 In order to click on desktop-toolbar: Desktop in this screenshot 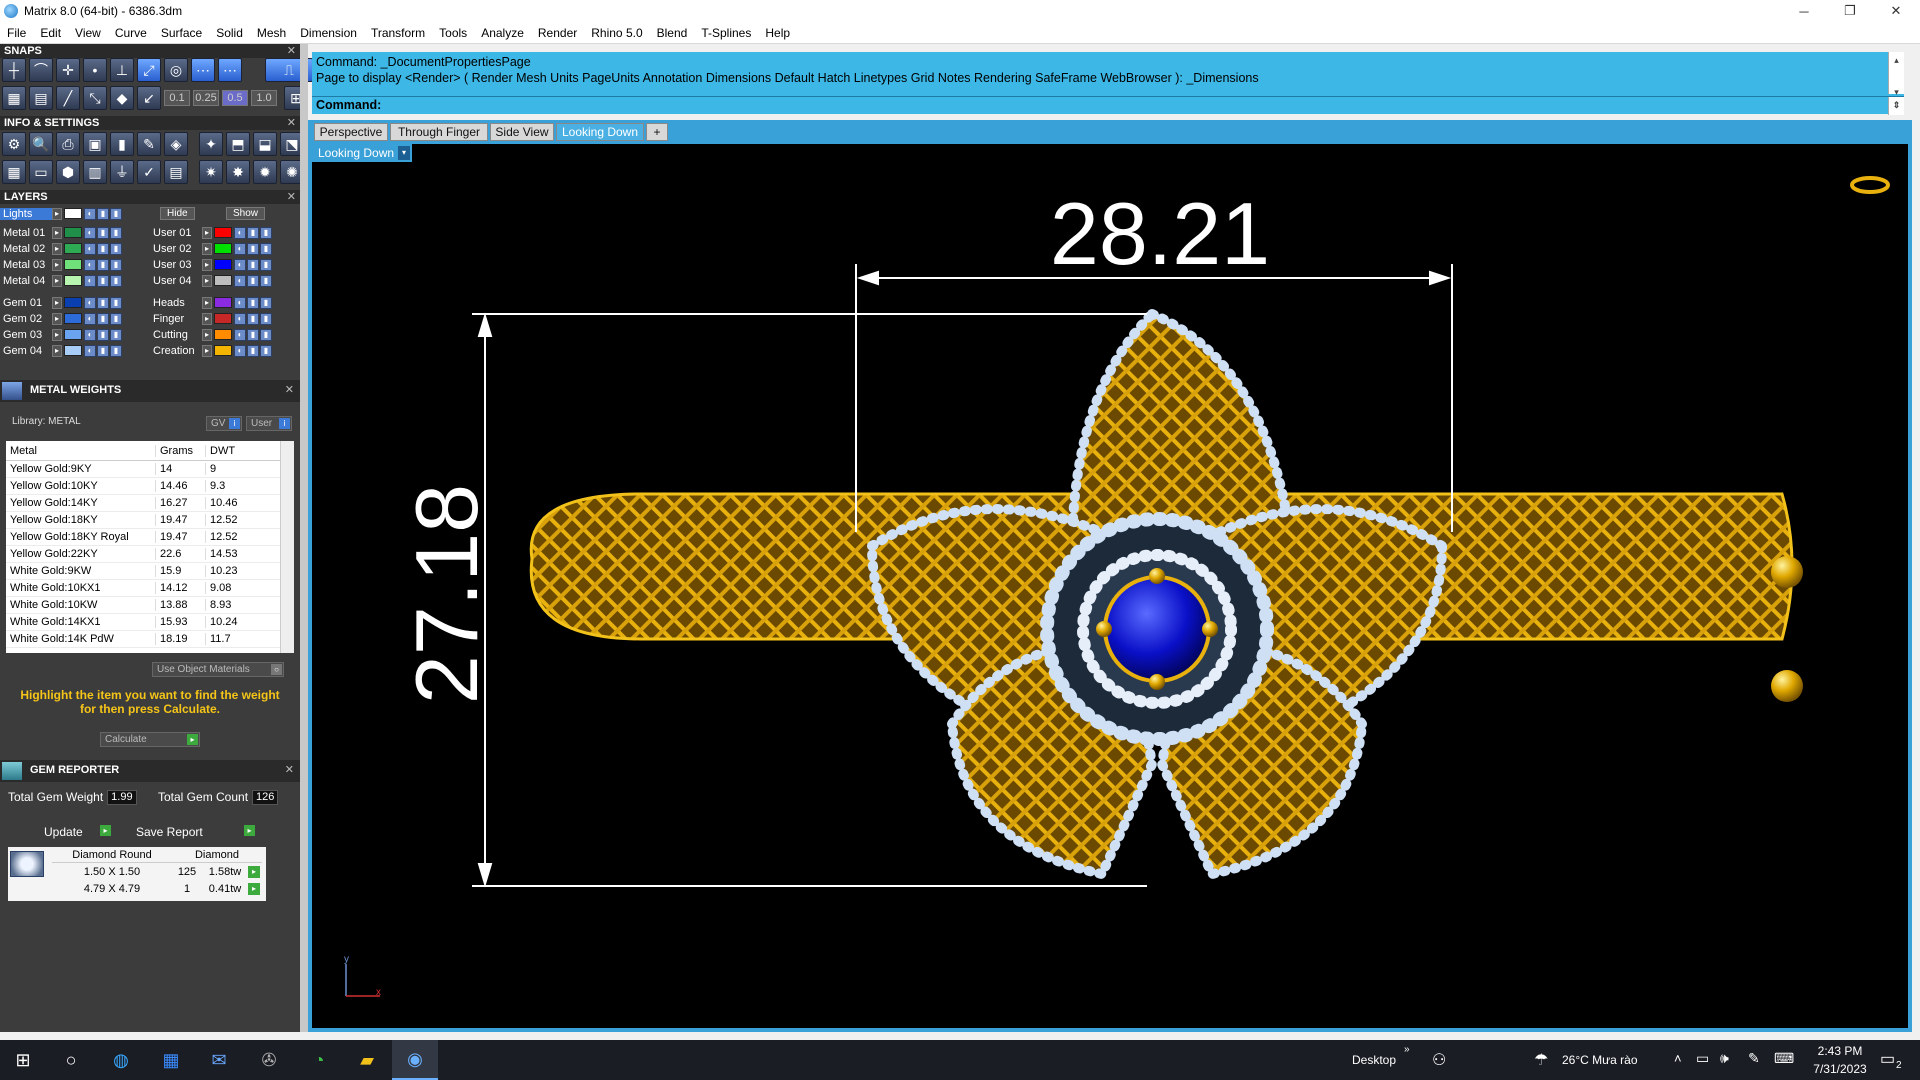, I will do `click(1374, 1060)`.